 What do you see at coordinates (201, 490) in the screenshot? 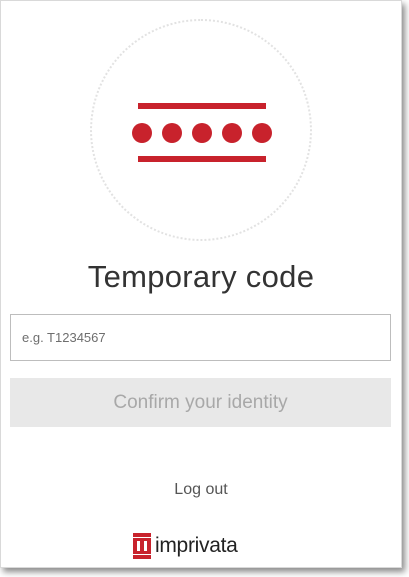
I see `logout-link: Log out` at bounding box center [201, 490].